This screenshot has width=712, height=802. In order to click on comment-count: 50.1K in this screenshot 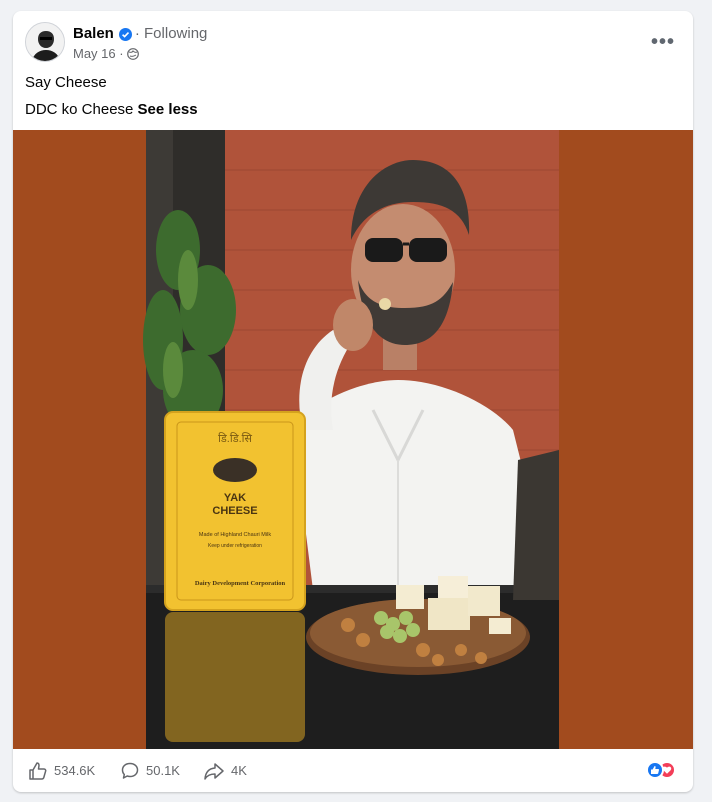, I will do `click(163, 770)`.